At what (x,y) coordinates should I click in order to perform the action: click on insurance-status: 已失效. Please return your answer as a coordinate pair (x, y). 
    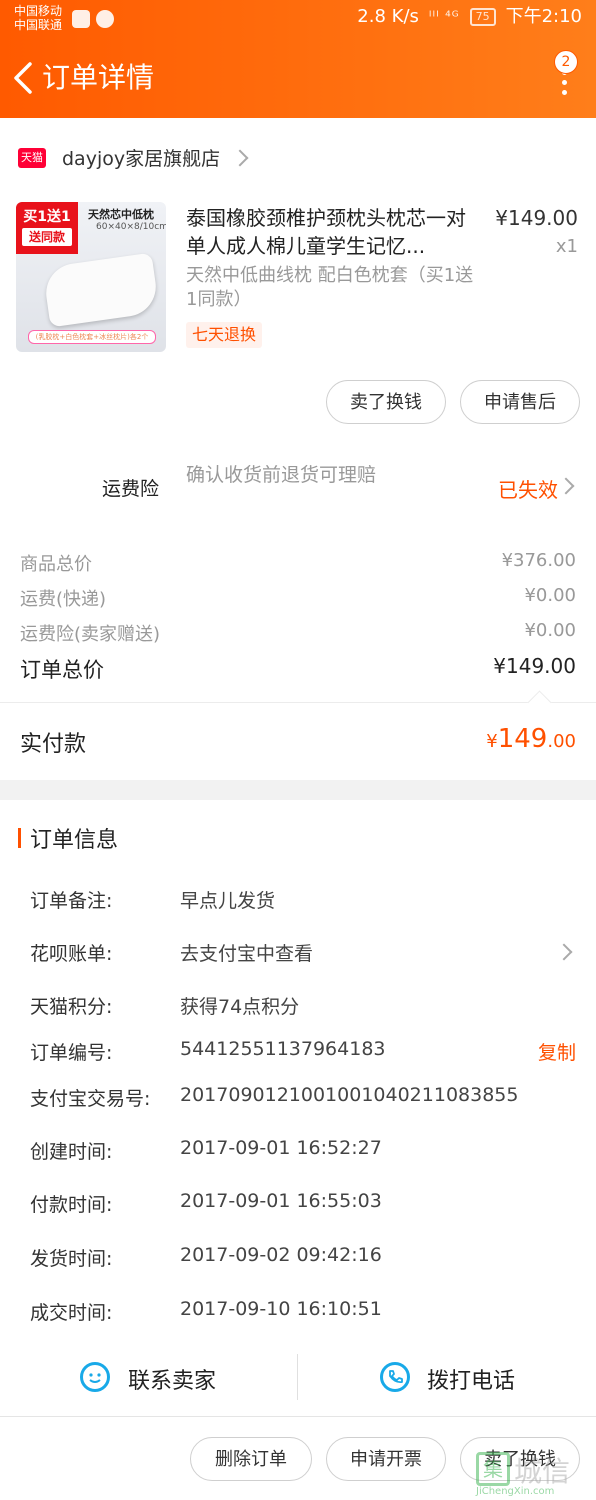
    Looking at the image, I should click on (528, 488).